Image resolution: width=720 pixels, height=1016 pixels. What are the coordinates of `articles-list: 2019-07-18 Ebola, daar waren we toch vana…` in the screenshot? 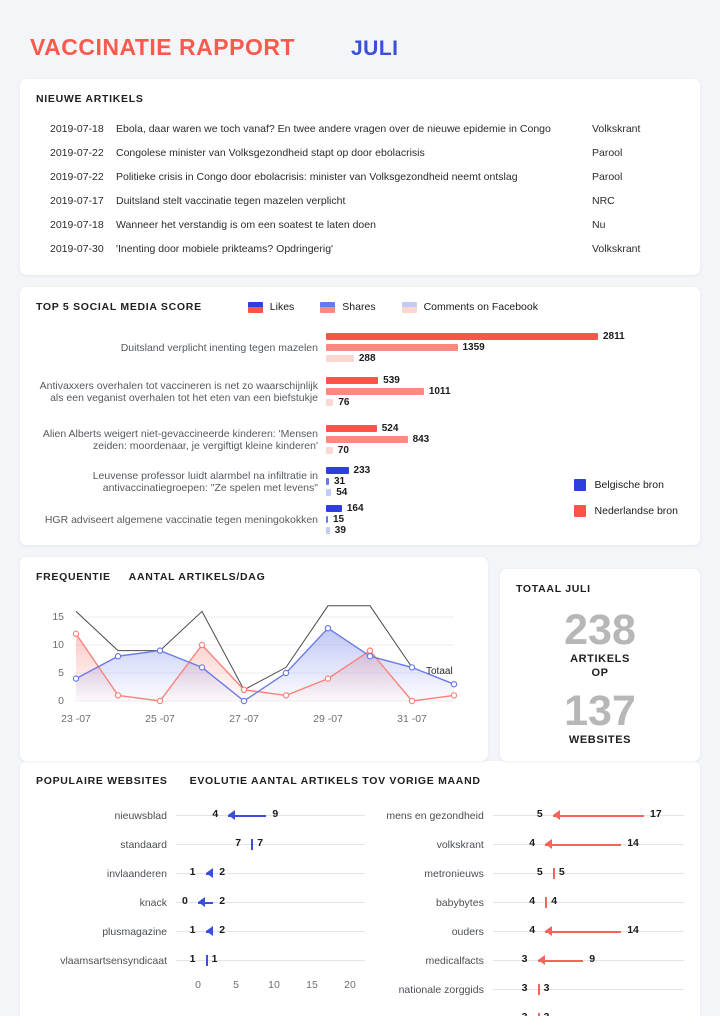 It's located at (360, 189).